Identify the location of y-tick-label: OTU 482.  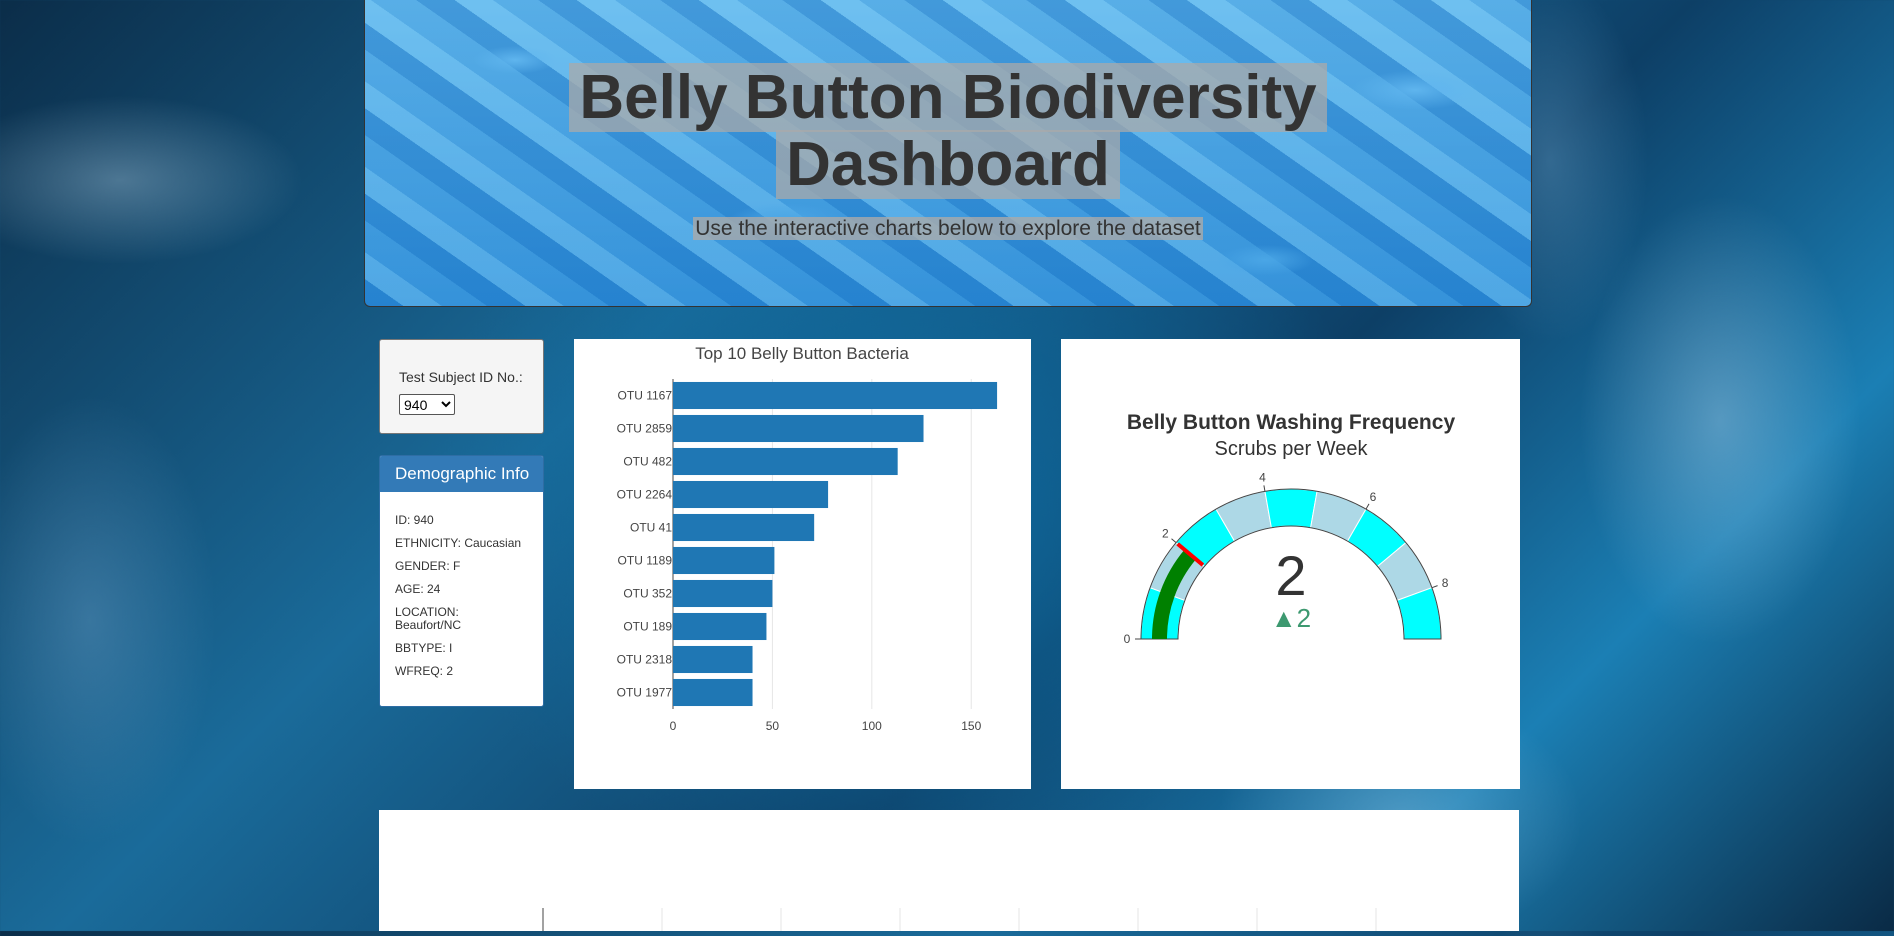
(647, 462).